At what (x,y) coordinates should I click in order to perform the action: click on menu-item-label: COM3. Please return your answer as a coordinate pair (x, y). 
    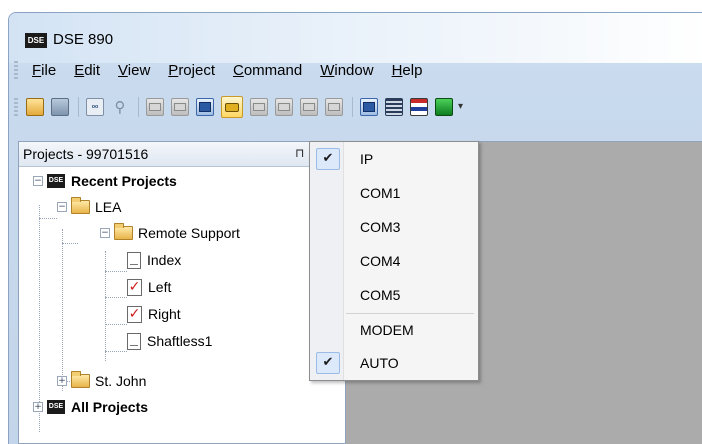
    Looking at the image, I should click on (380, 227).